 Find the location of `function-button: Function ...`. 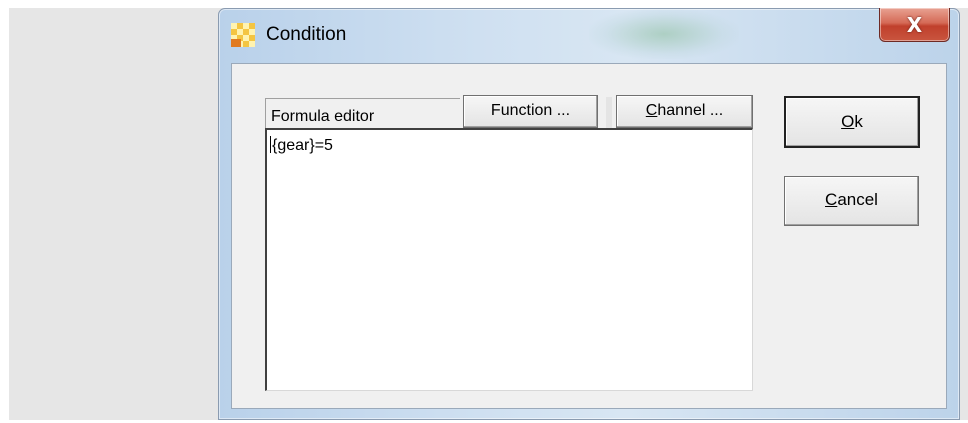

function-button: Function ... is located at coordinates (530, 111).